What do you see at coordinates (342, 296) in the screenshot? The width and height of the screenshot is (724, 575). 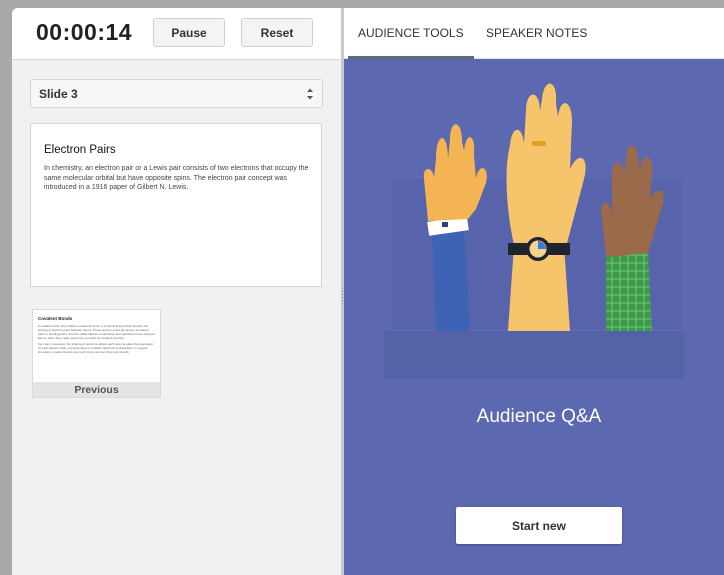 I see `drag-dots-icon` at bounding box center [342, 296].